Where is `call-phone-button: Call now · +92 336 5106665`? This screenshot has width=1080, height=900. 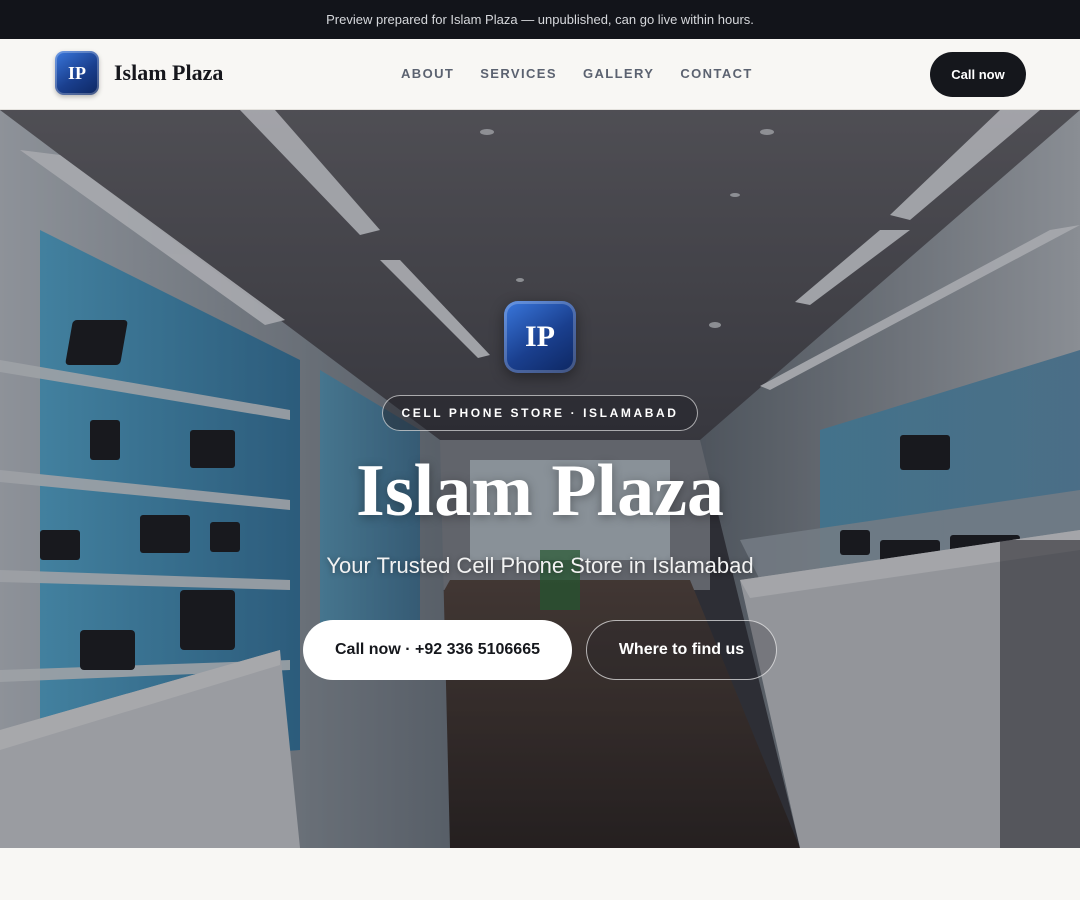 call-phone-button: Call now · +92 336 5106665 is located at coordinates (437, 650).